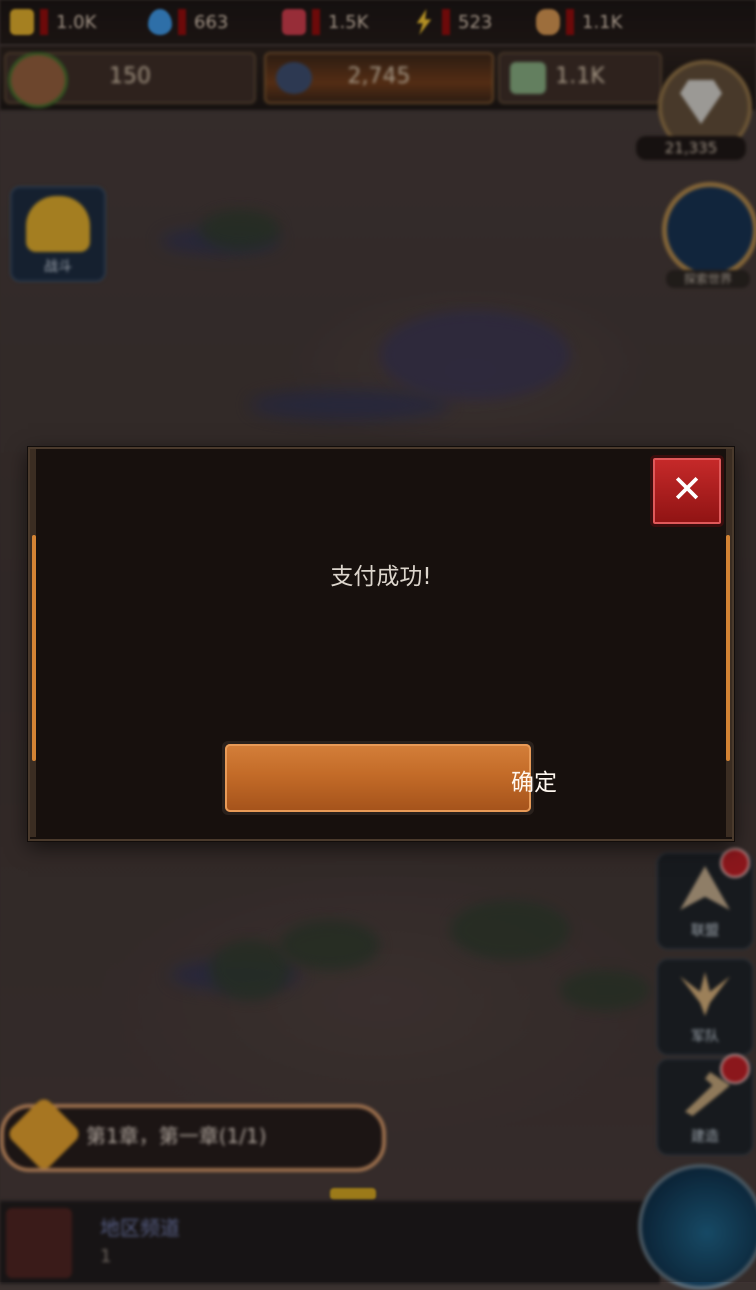 The height and width of the screenshot is (1290, 756). I want to click on confirm-button: 确定, so click(389, 778).